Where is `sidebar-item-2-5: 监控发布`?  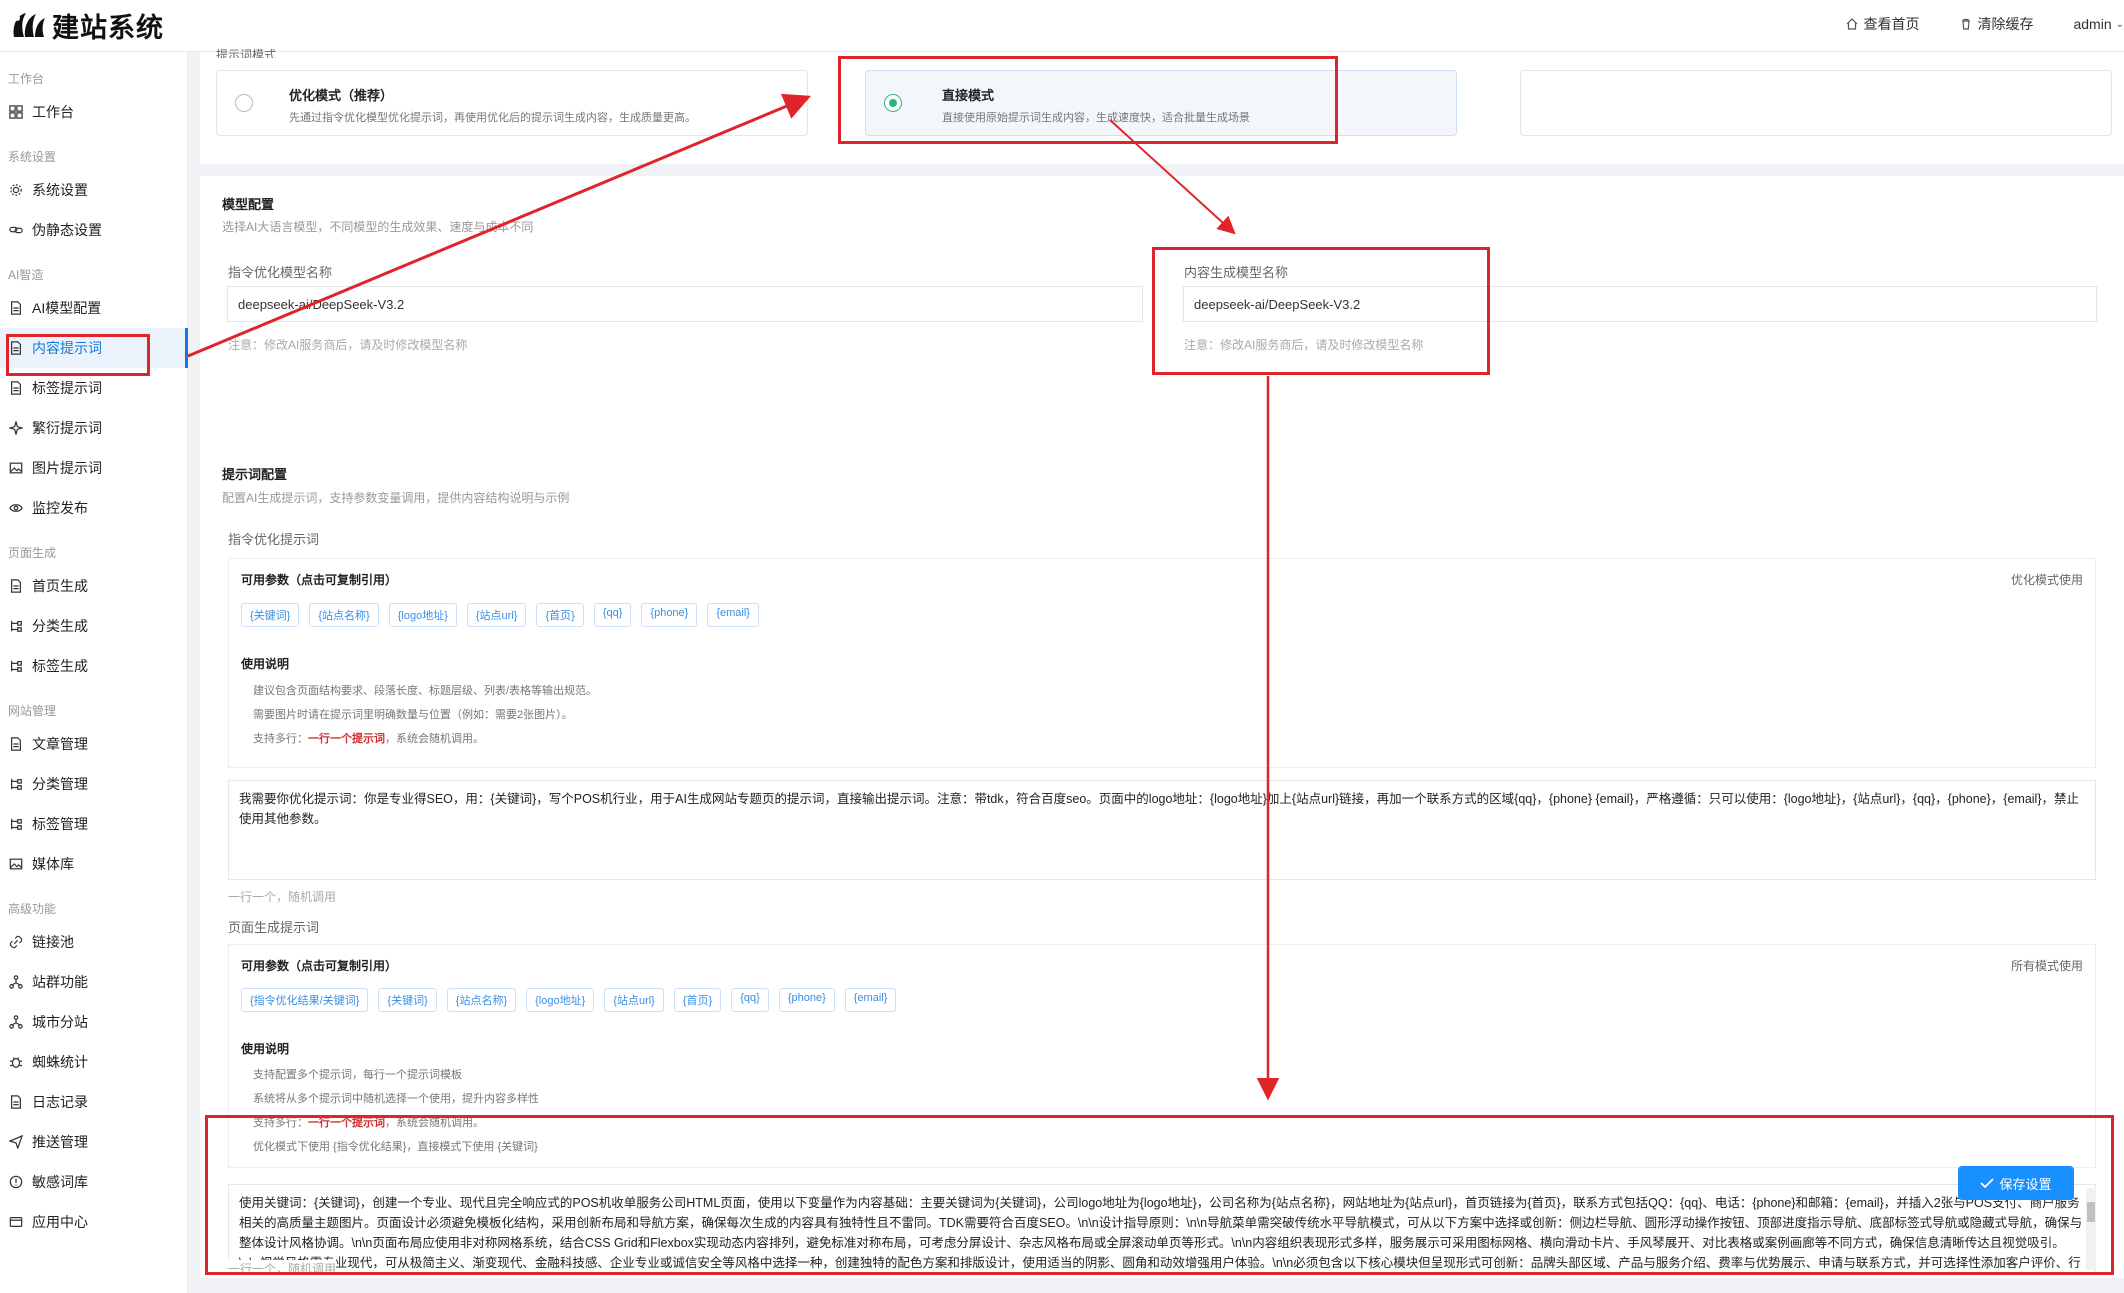
sidebar-item-2-5: 监控发布 is located at coordinates (94, 508).